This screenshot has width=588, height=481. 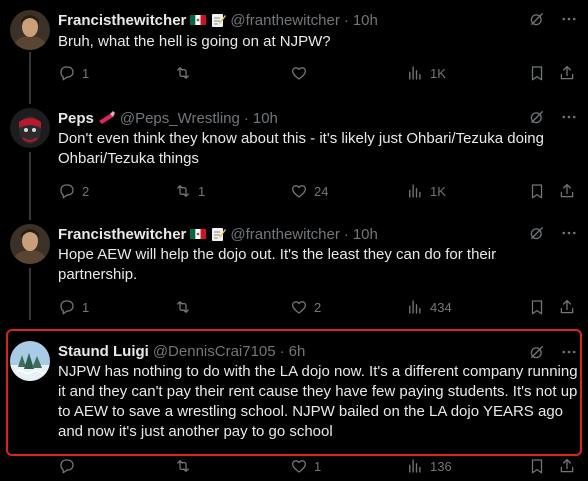 I want to click on handle: @DennisCrai7105, so click(x=214, y=351).